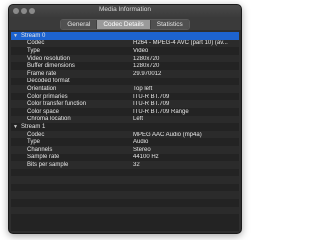 The width and height of the screenshot is (320, 240). I want to click on property-row: Codec MPEG AAC Audio (mp4a), so click(125, 134).